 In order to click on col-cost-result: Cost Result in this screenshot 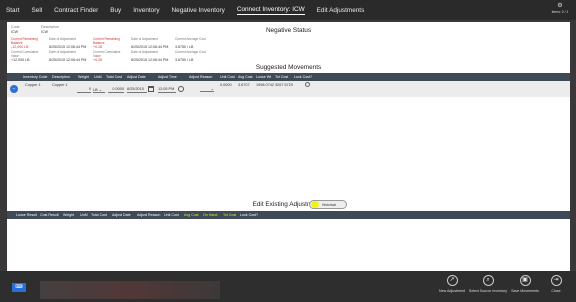, I will do `click(49, 215)`.